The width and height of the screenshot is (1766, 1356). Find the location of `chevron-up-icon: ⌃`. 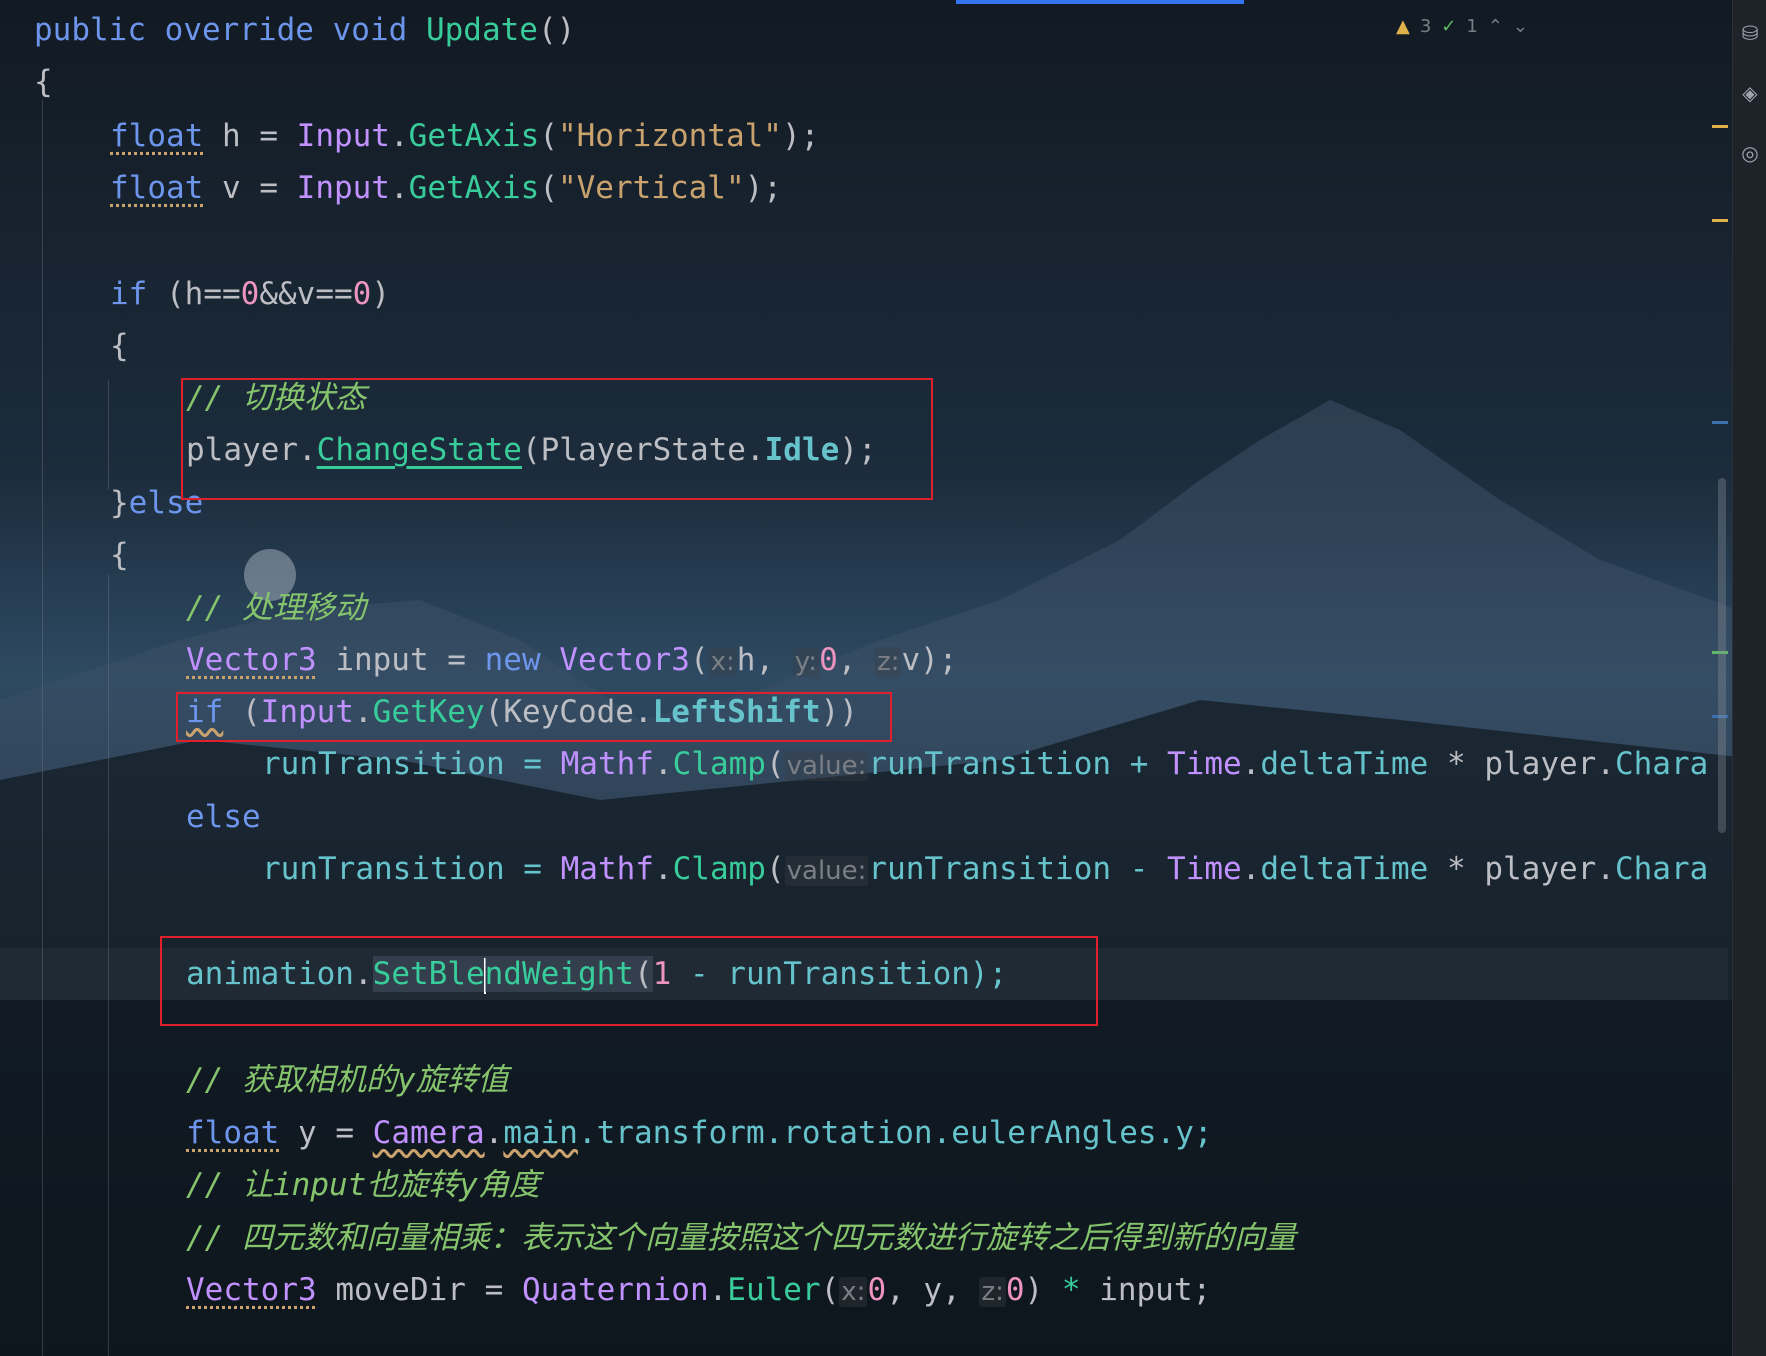

chevron-up-icon: ⌃ is located at coordinates (1495, 26).